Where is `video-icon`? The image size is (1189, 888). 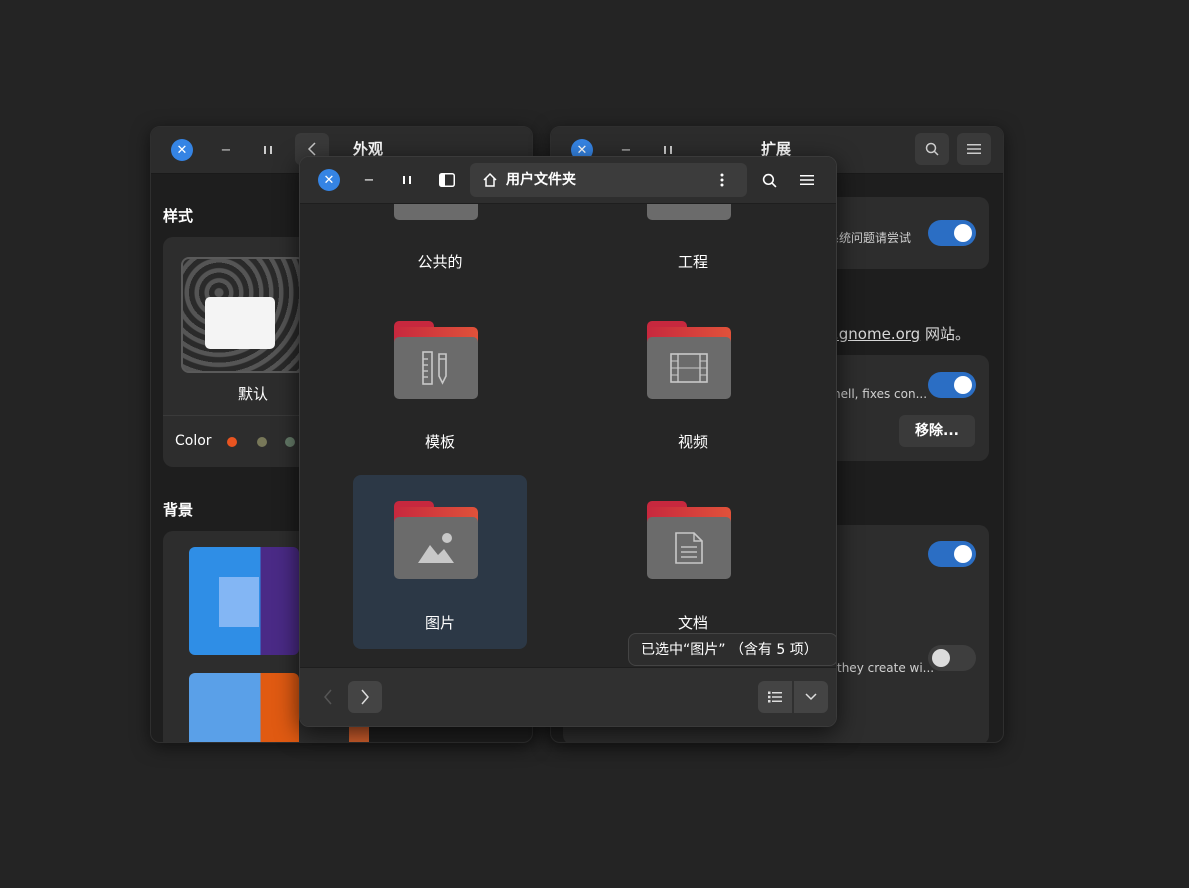 video-icon is located at coordinates (689, 368).